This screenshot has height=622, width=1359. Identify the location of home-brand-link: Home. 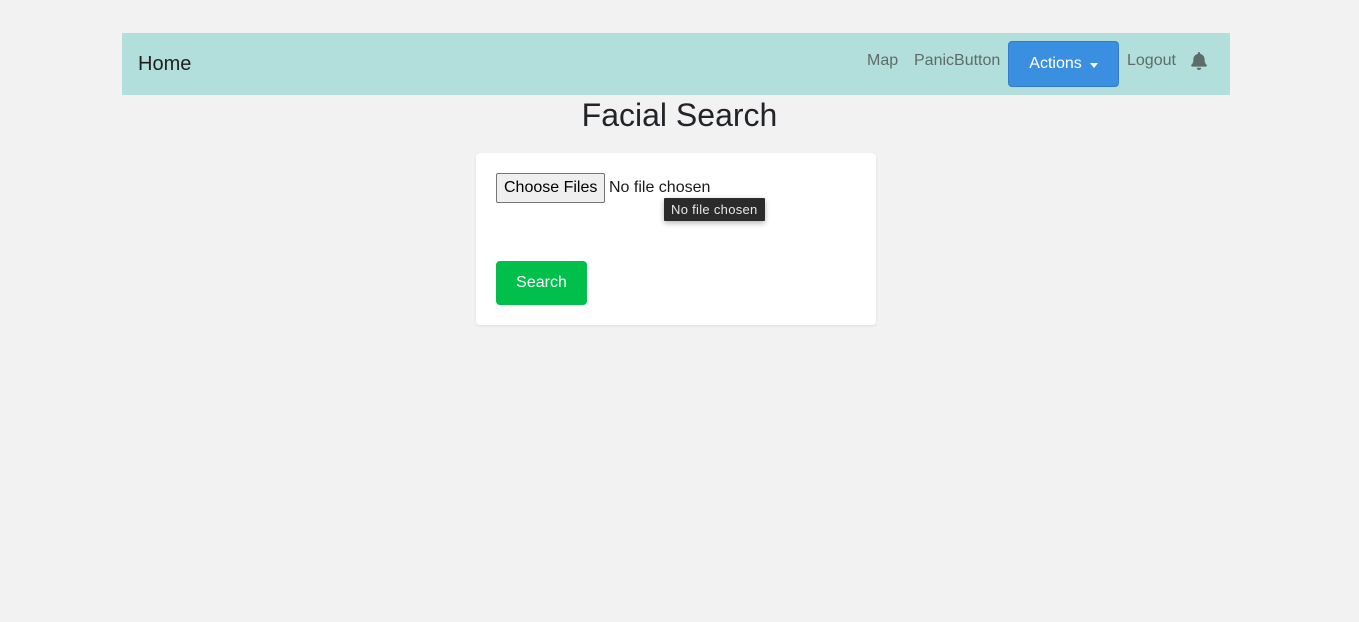
(164, 64).